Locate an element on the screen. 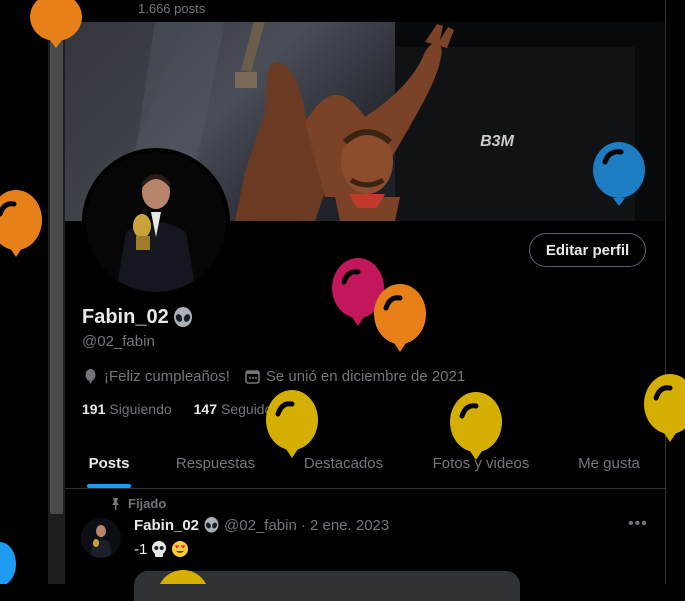 This screenshot has height=601, width=685. skull-emoji-icon is located at coordinates (159, 549).